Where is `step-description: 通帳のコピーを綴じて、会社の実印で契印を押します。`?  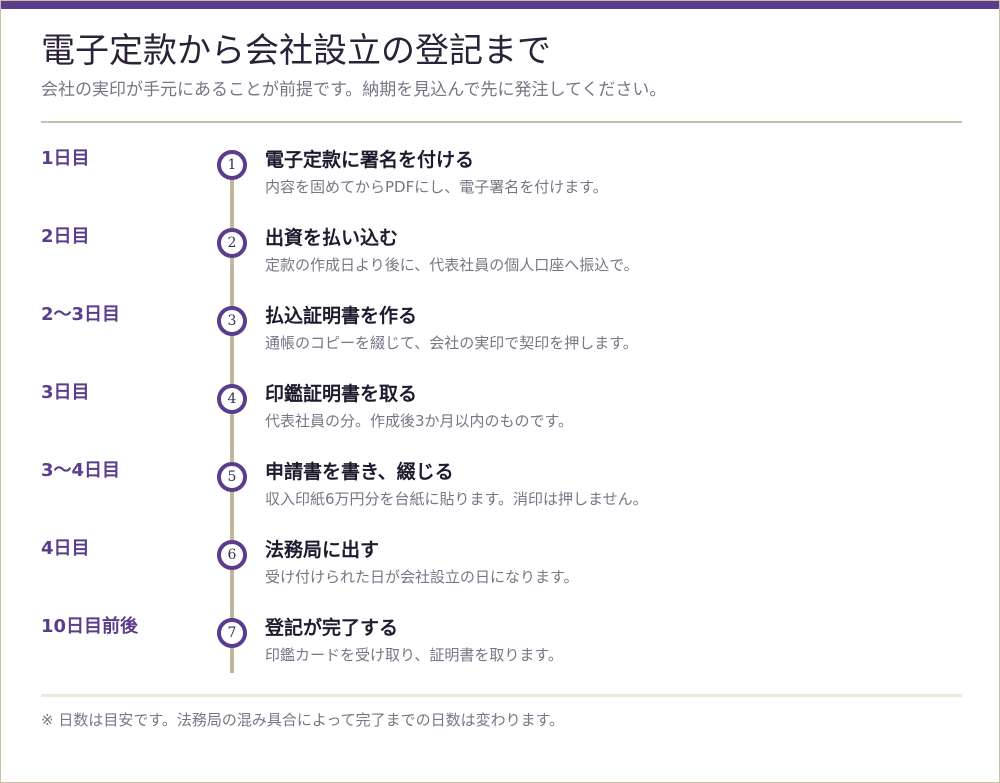
step-description: 通帳のコピーを綴じて、会社の実印で契印を押します。 is located at coordinates (451, 343).